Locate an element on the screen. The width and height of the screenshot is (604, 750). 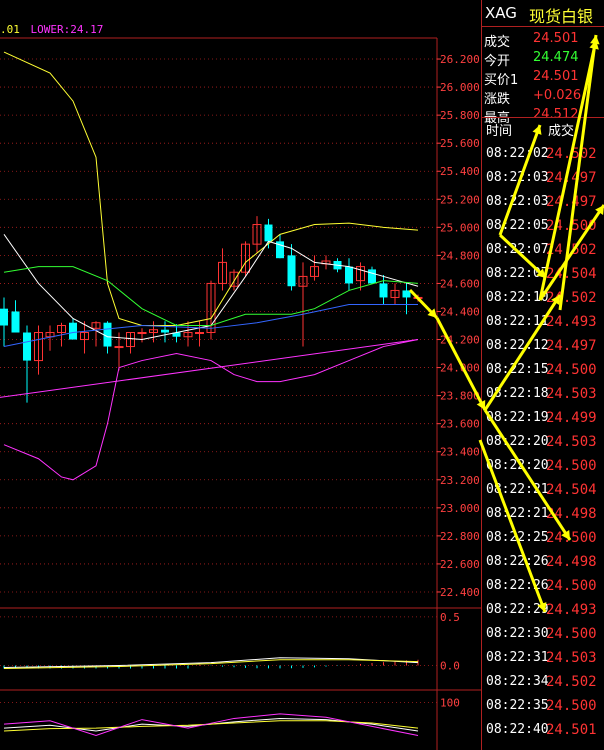
price-tick-label: 23.000 is located at coordinates (460, 508).